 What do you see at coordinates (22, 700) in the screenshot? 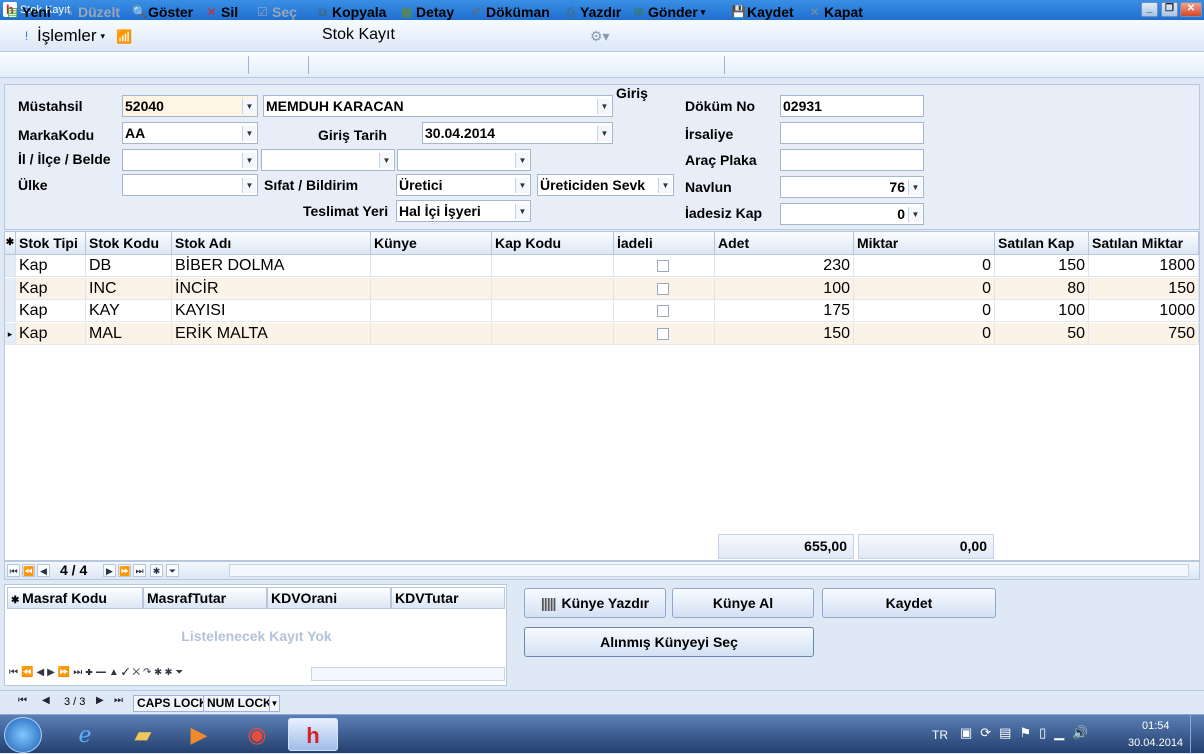
I see `pager-first-icon: ⏮` at bounding box center [22, 700].